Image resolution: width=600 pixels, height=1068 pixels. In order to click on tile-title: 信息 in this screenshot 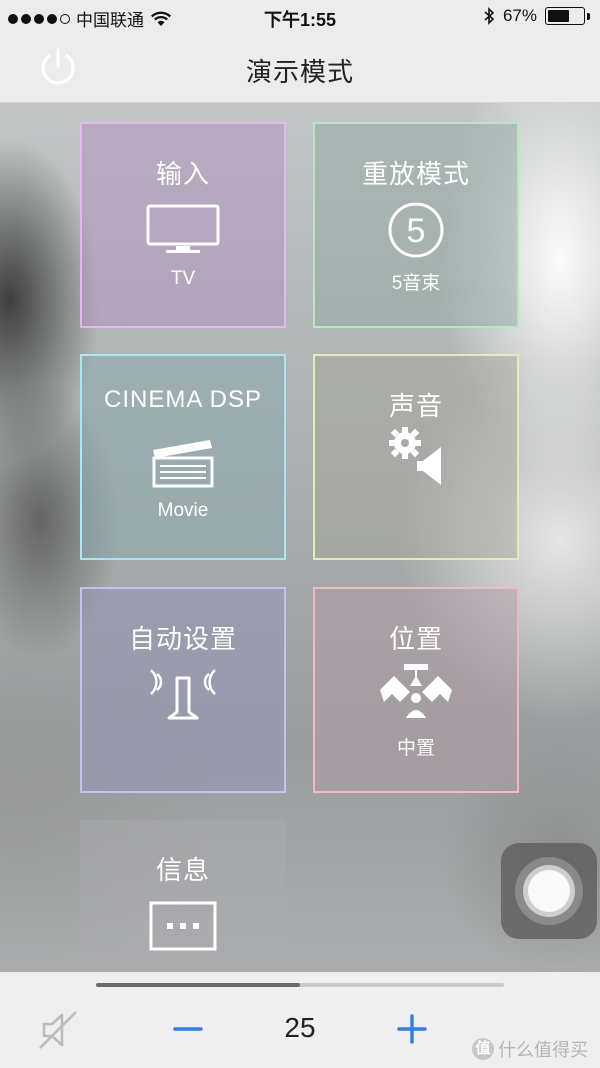, I will do `click(182, 870)`.